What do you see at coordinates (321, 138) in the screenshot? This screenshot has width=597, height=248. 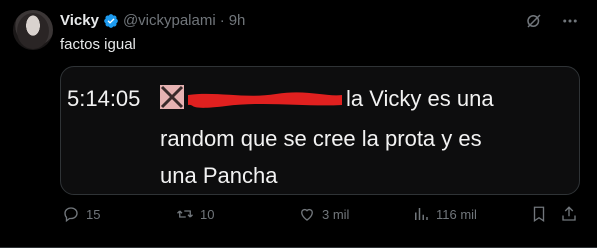 I see `media-line-2: random que se cree la prota y es` at bounding box center [321, 138].